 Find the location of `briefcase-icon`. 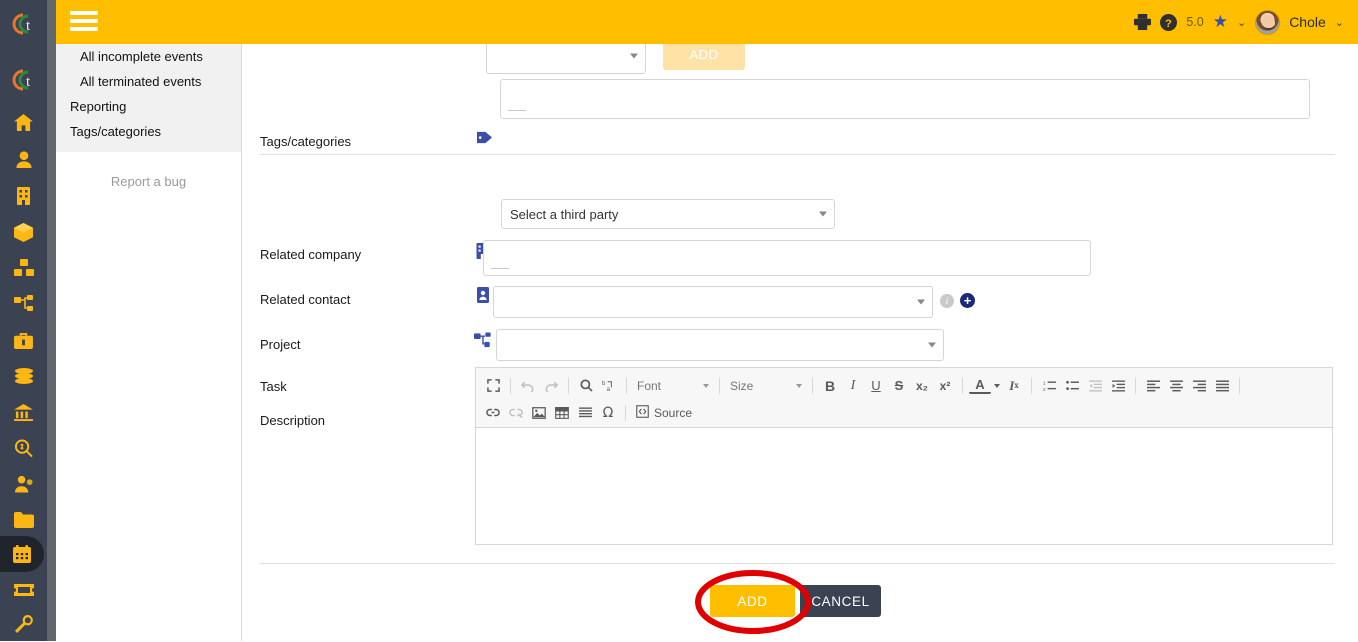

briefcase-icon is located at coordinates (23, 340).